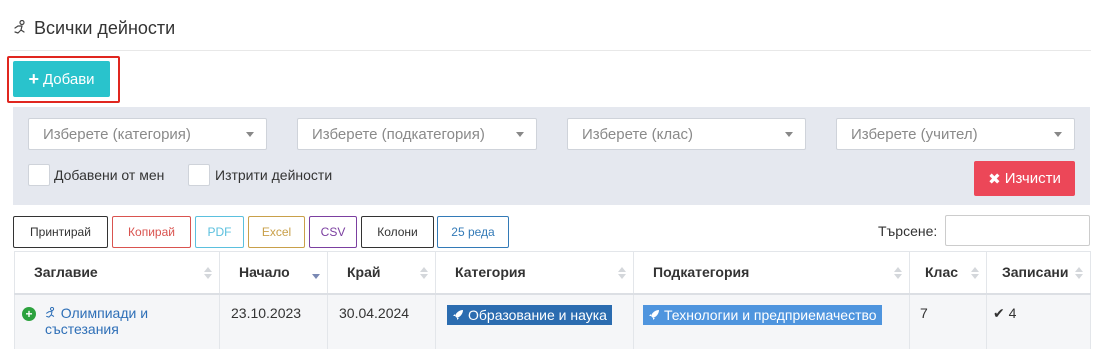 The image size is (1103, 349). I want to click on excel-button-label: Excel, so click(276, 232).